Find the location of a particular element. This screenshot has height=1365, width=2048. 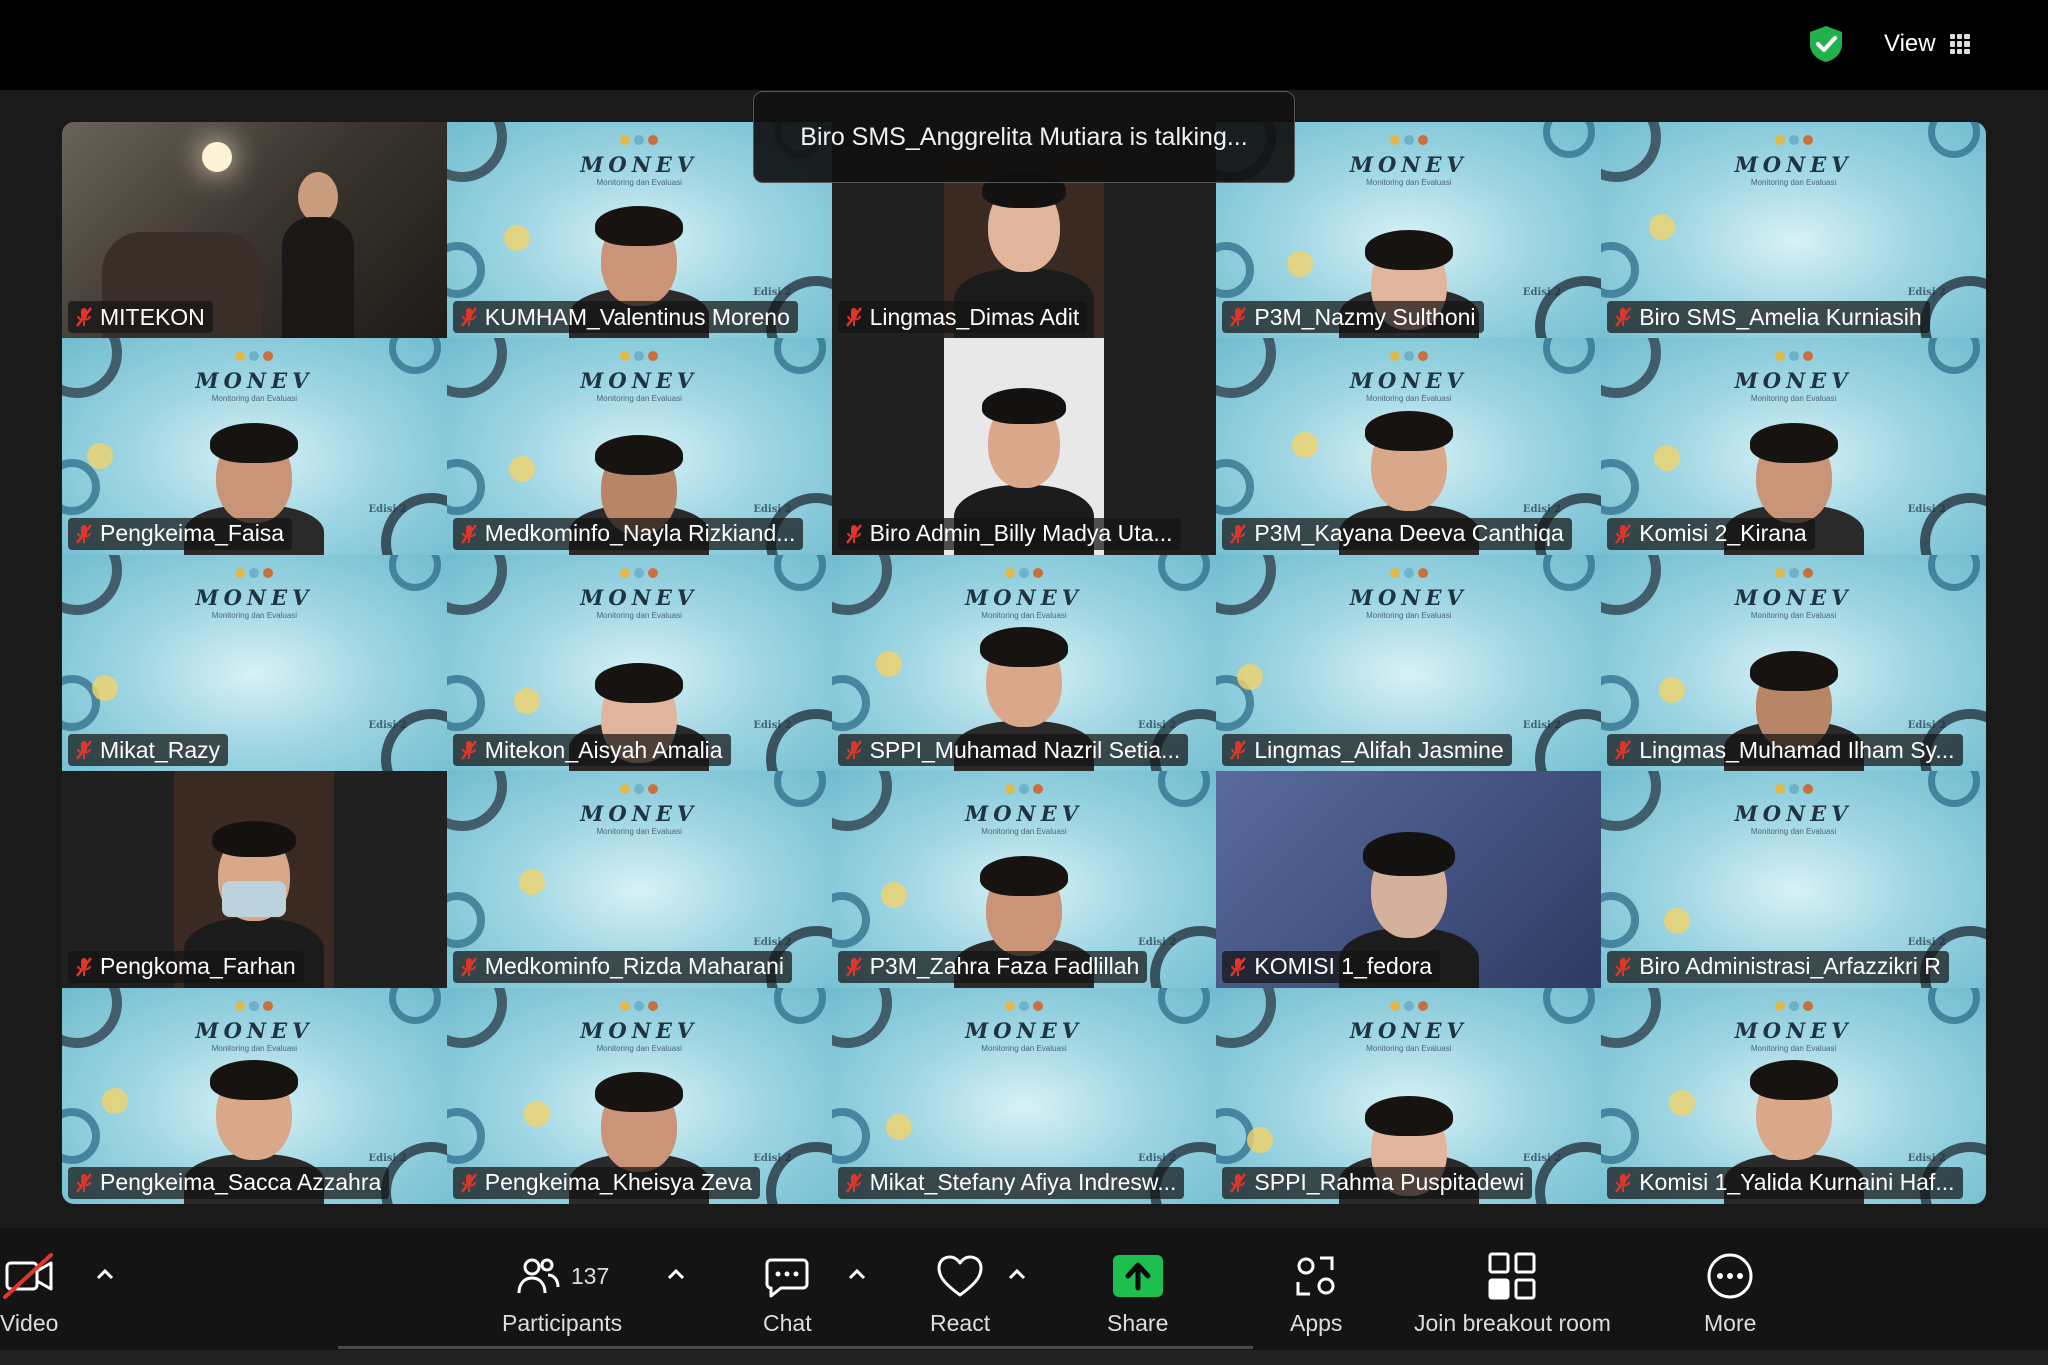

participant-name-tag: Pengkeima_Kheisya Zeva is located at coordinates (606, 1182).